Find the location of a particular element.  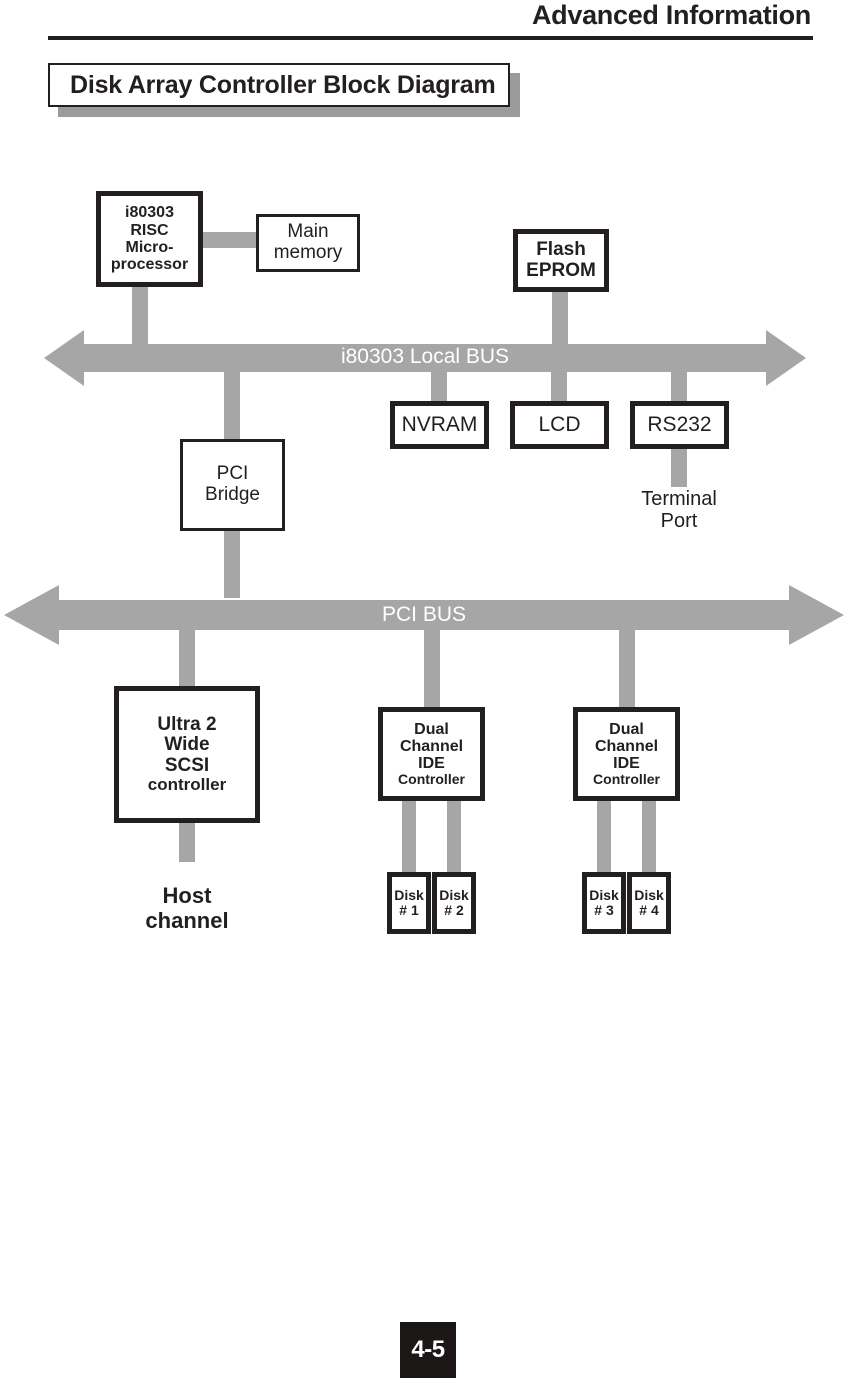

terminal-port-line-2: Port is located at coordinates (679, 521).